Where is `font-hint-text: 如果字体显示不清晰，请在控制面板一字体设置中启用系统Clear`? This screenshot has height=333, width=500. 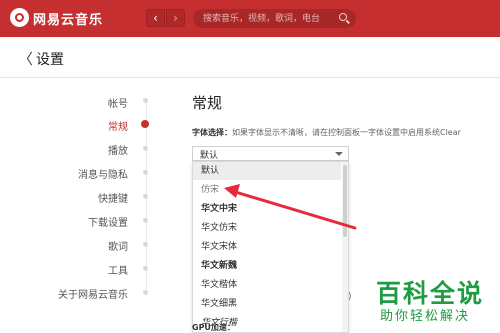 font-hint-text: 如果字体显示不清晰，请在控制面板一字体设置中启用系统Clear is located at coordinates (346, 132).